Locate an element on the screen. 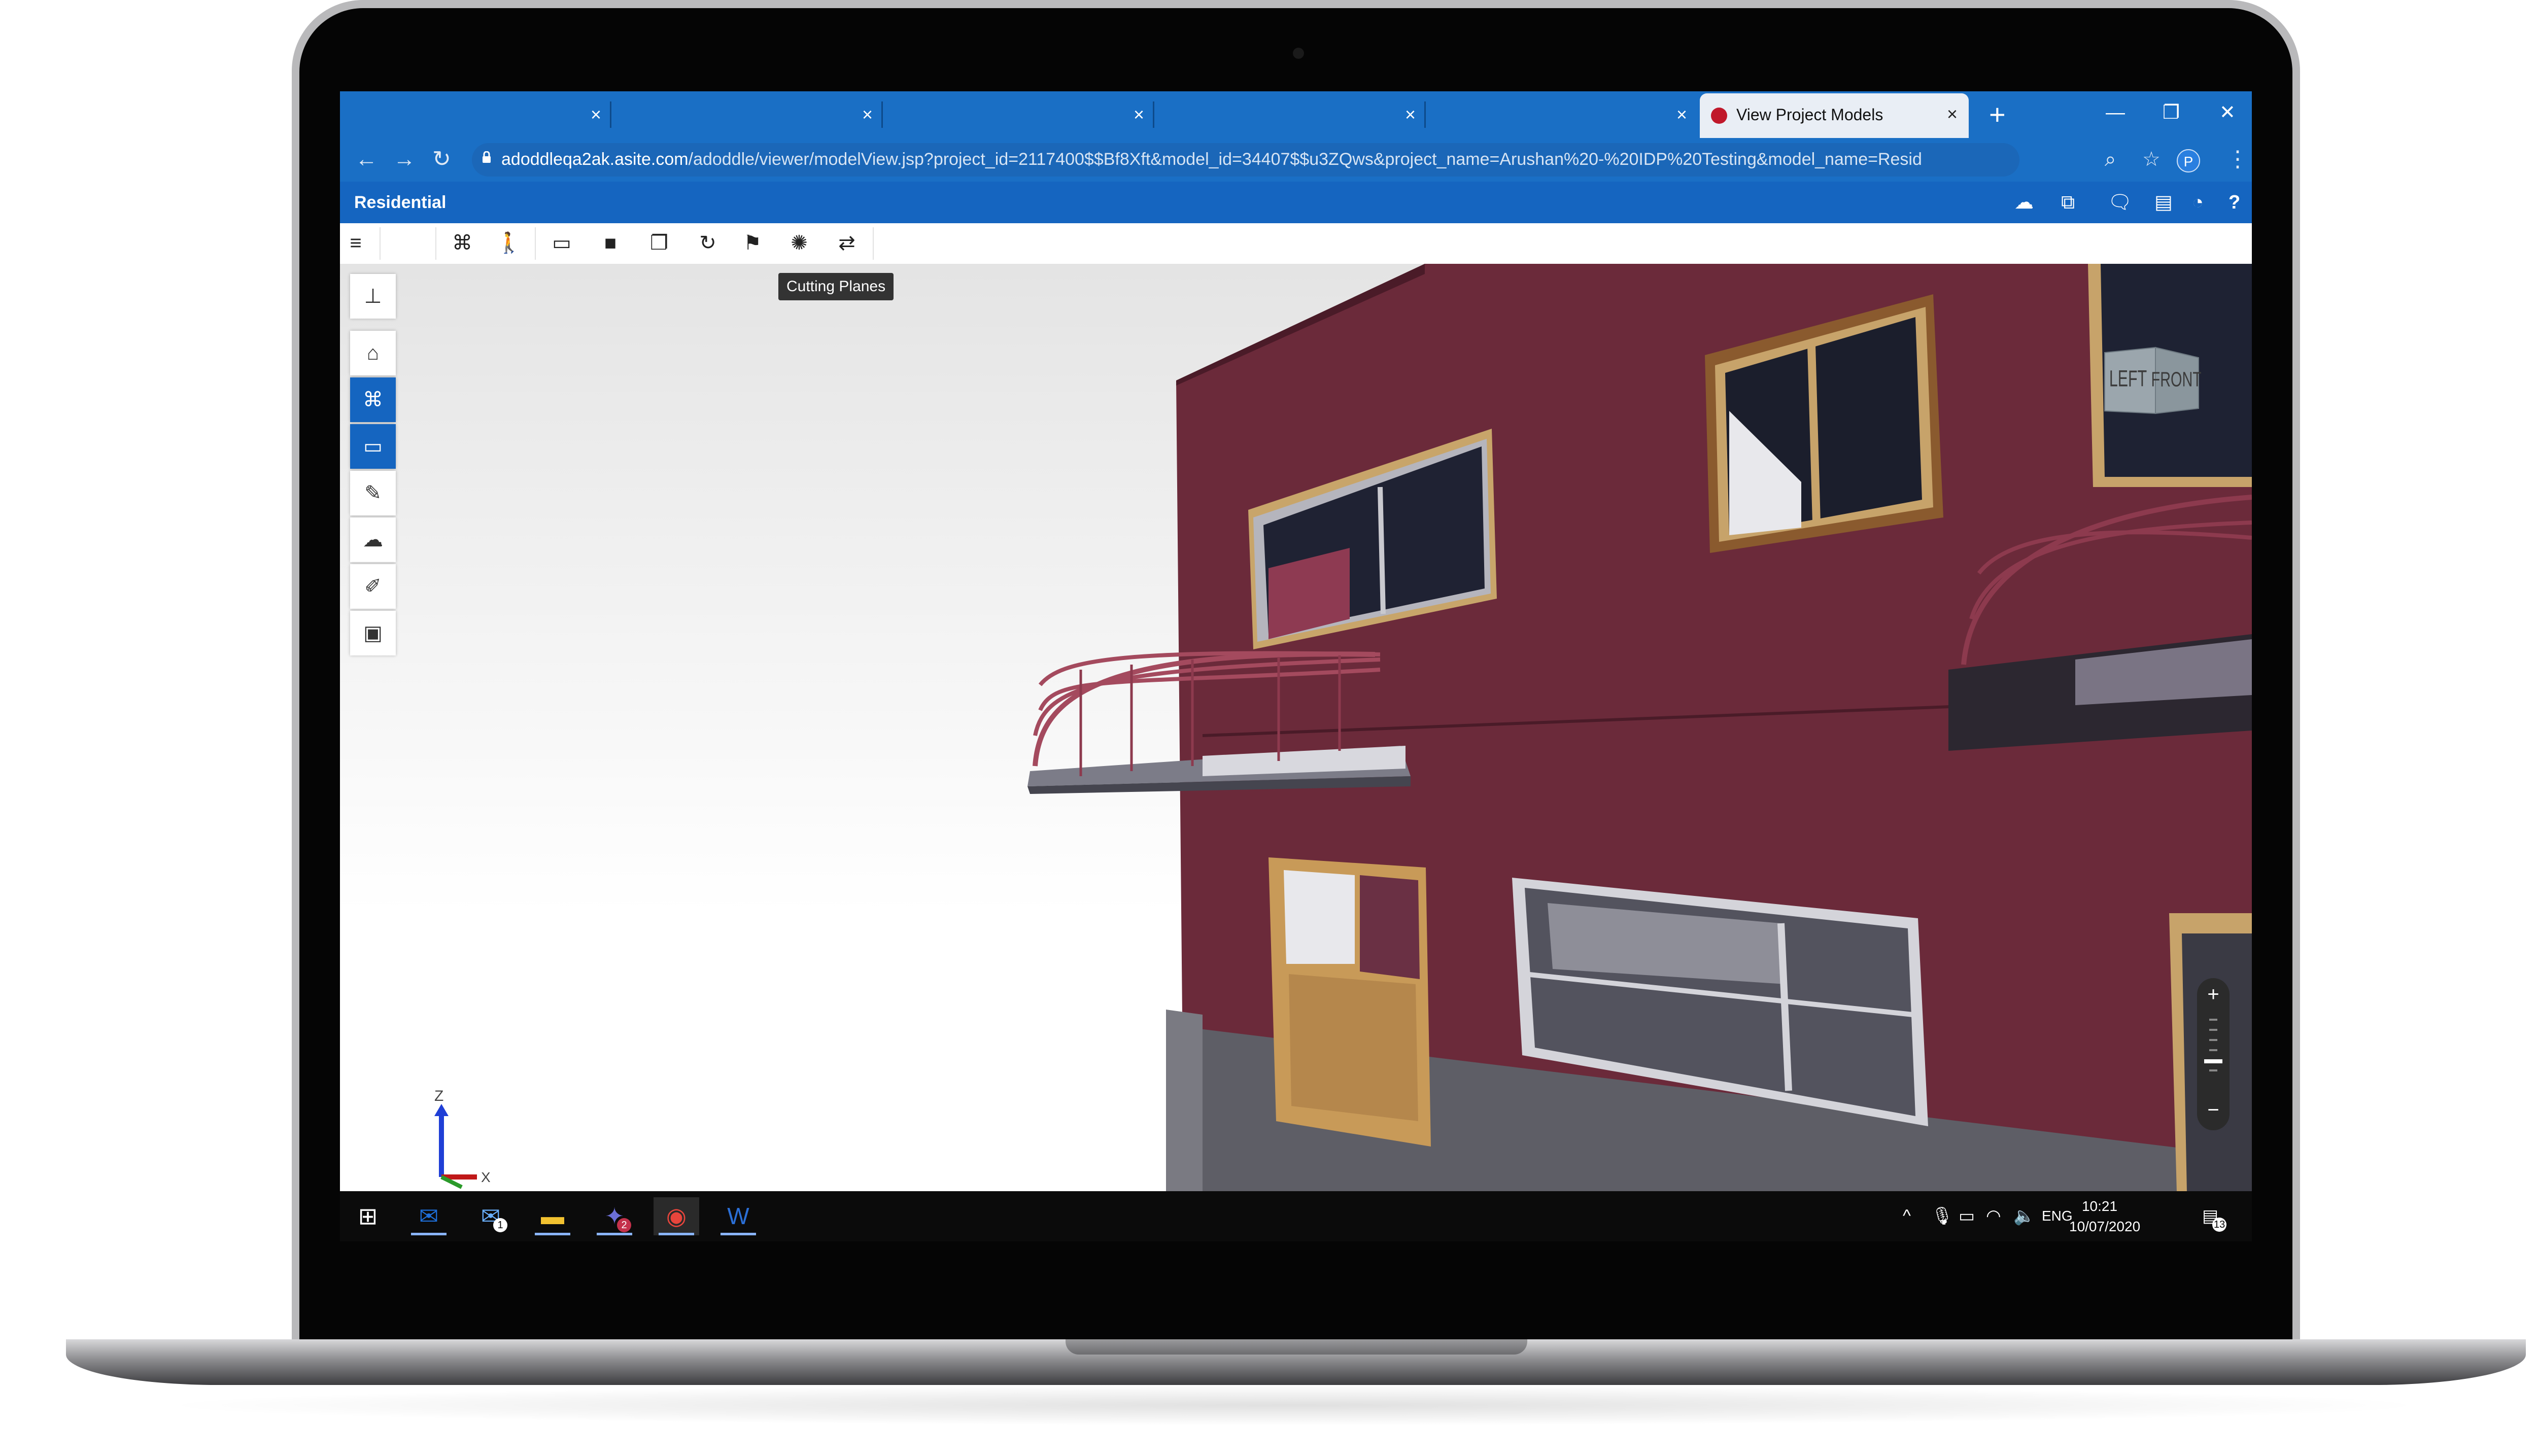 The height and width of the screenshot is (1456, 2537). chrome-icon: ◉ is located at coordinates (676, 1216).